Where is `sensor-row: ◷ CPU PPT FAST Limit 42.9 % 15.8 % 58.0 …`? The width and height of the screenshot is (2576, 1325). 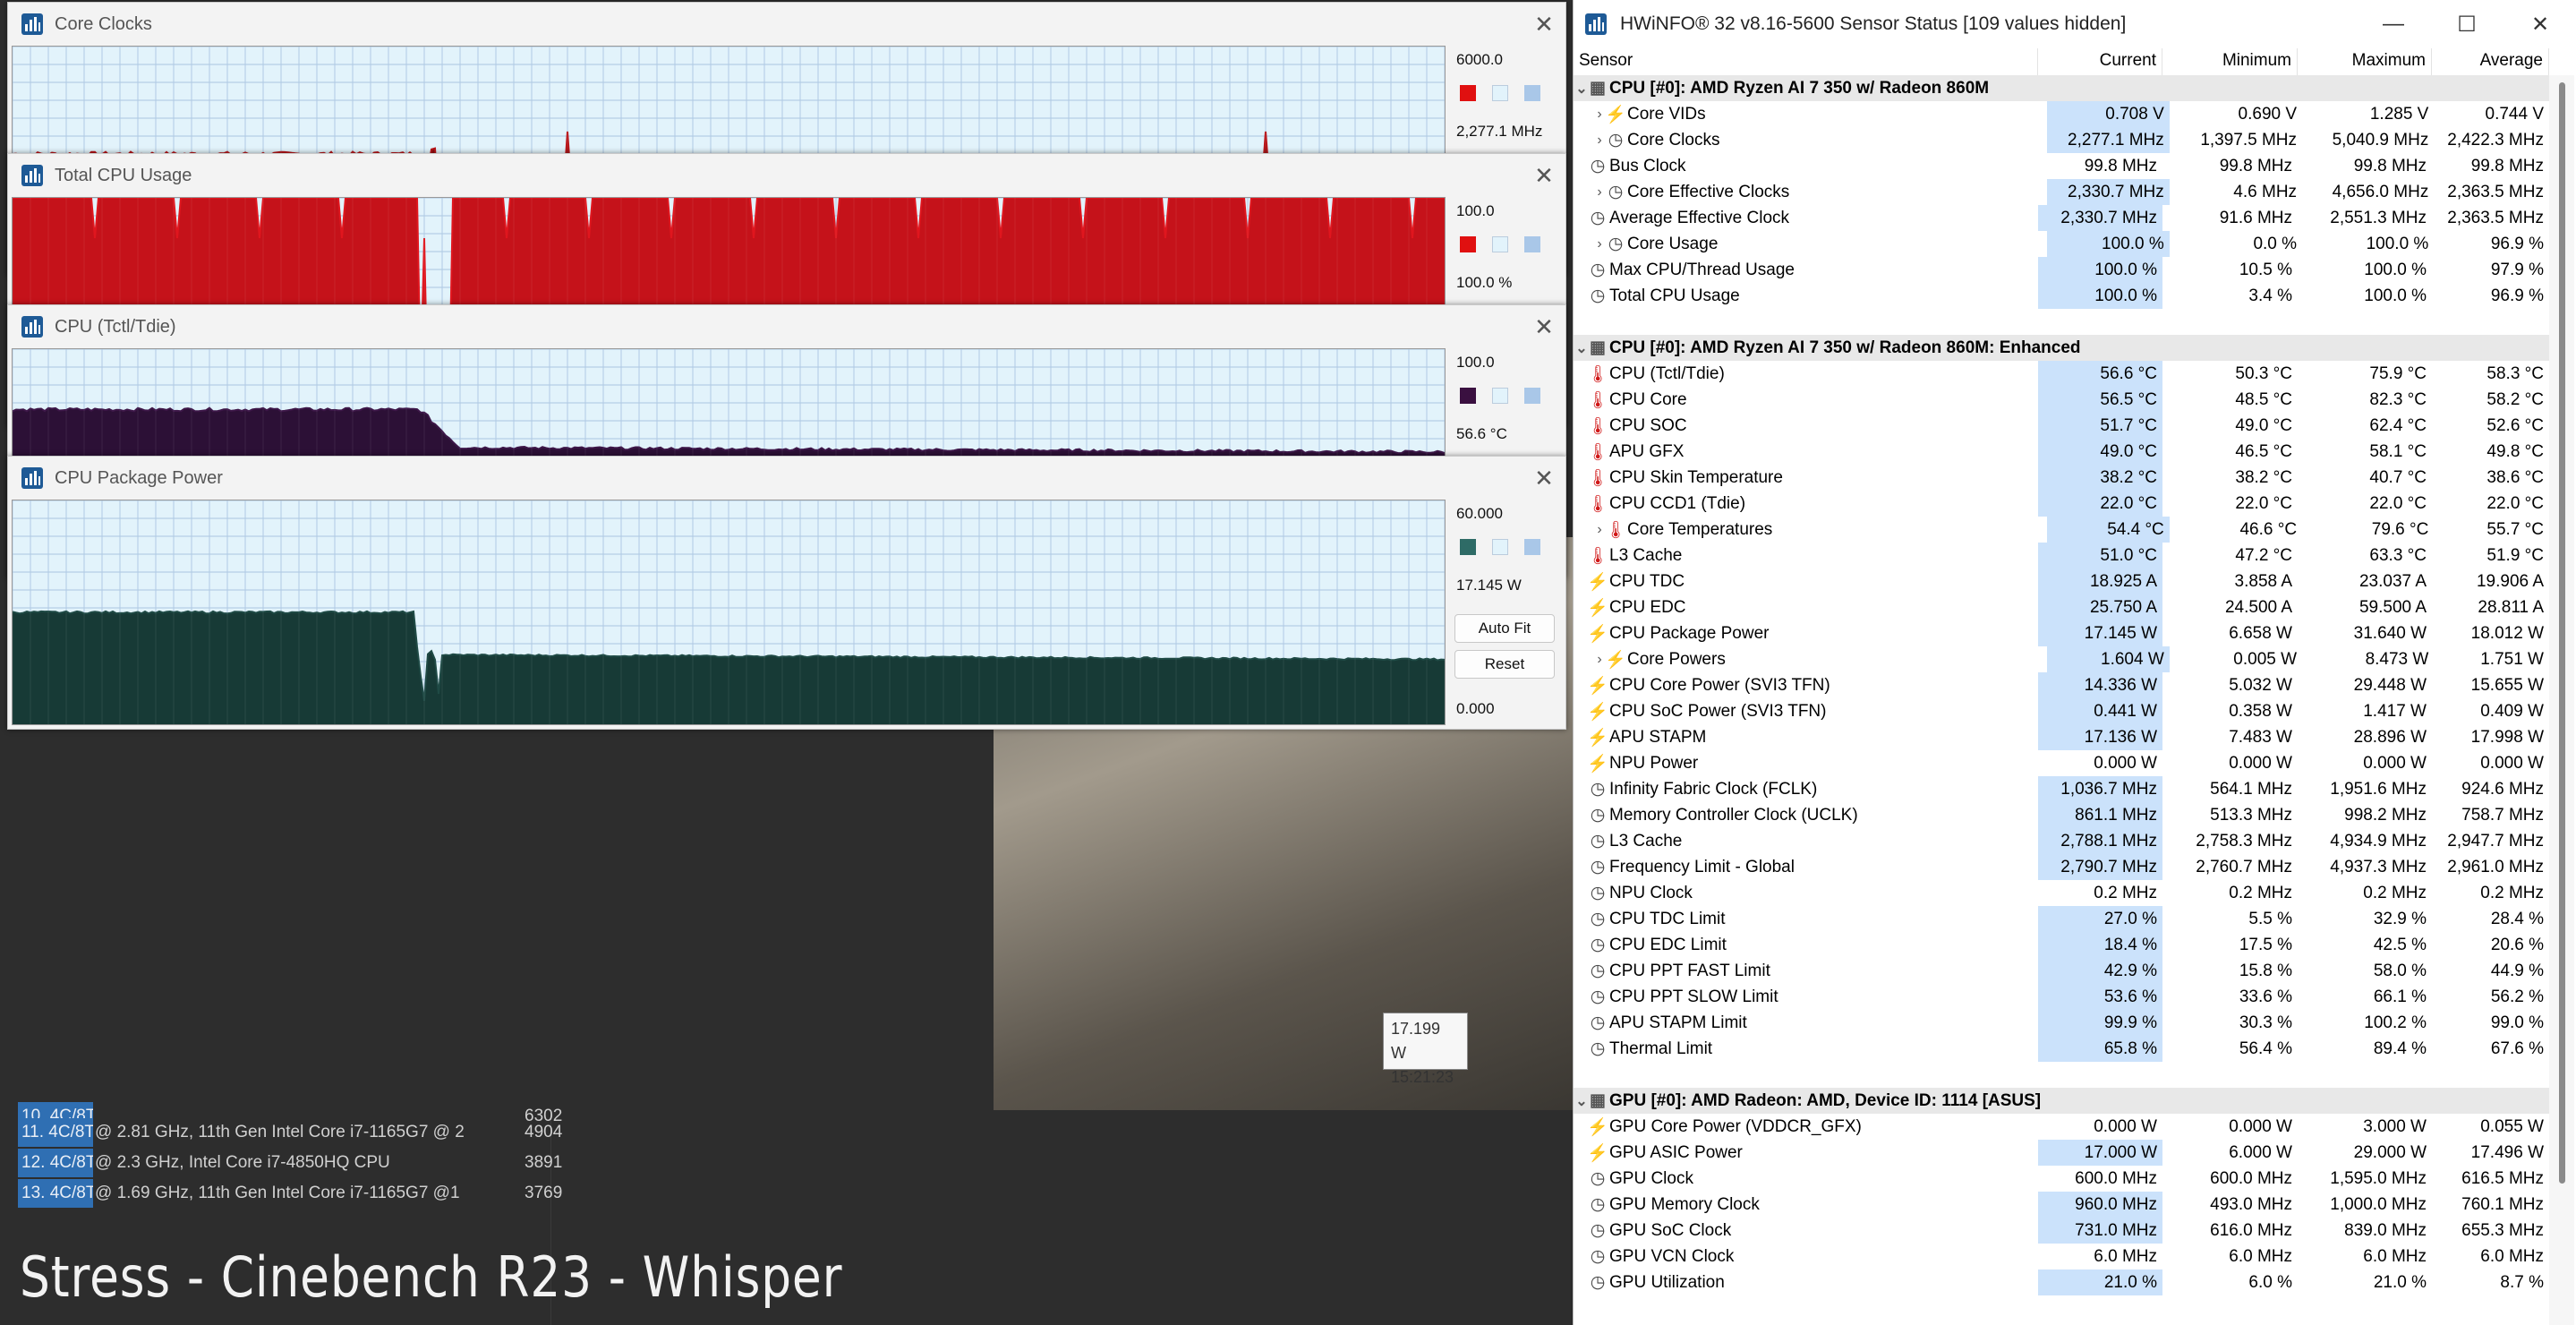 sensor-row: ◷ CPU PPT FAST Limit 42.9 % 15.8 % 58.0 … is located at coordinates (2061, 971).